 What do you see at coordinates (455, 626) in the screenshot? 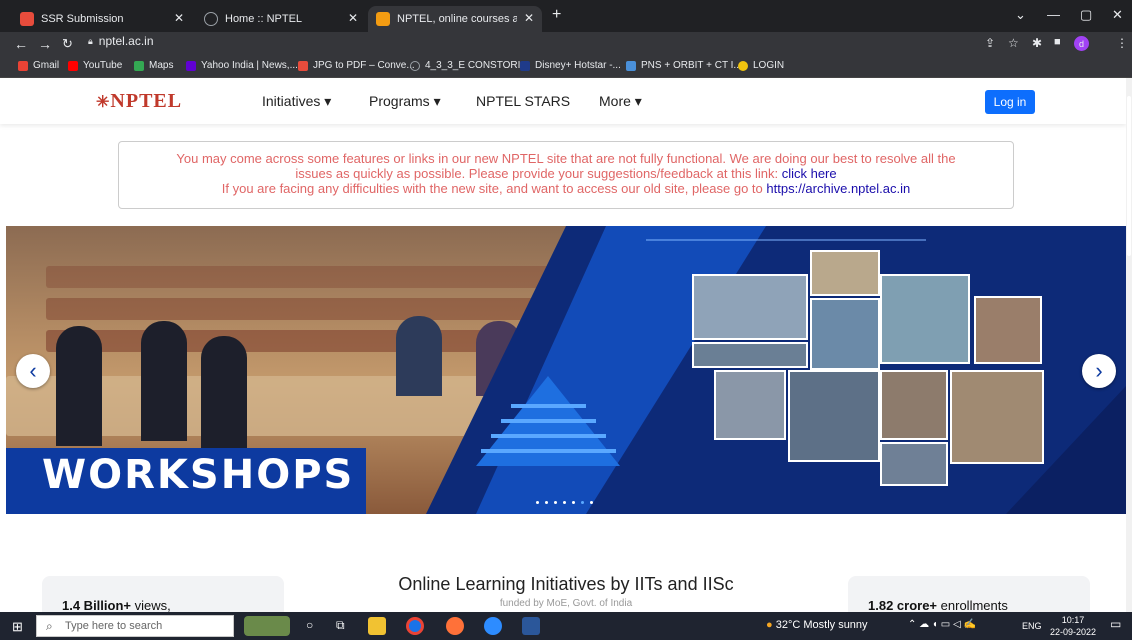
I see `firefox-icon` at bounding box center [455, 626].